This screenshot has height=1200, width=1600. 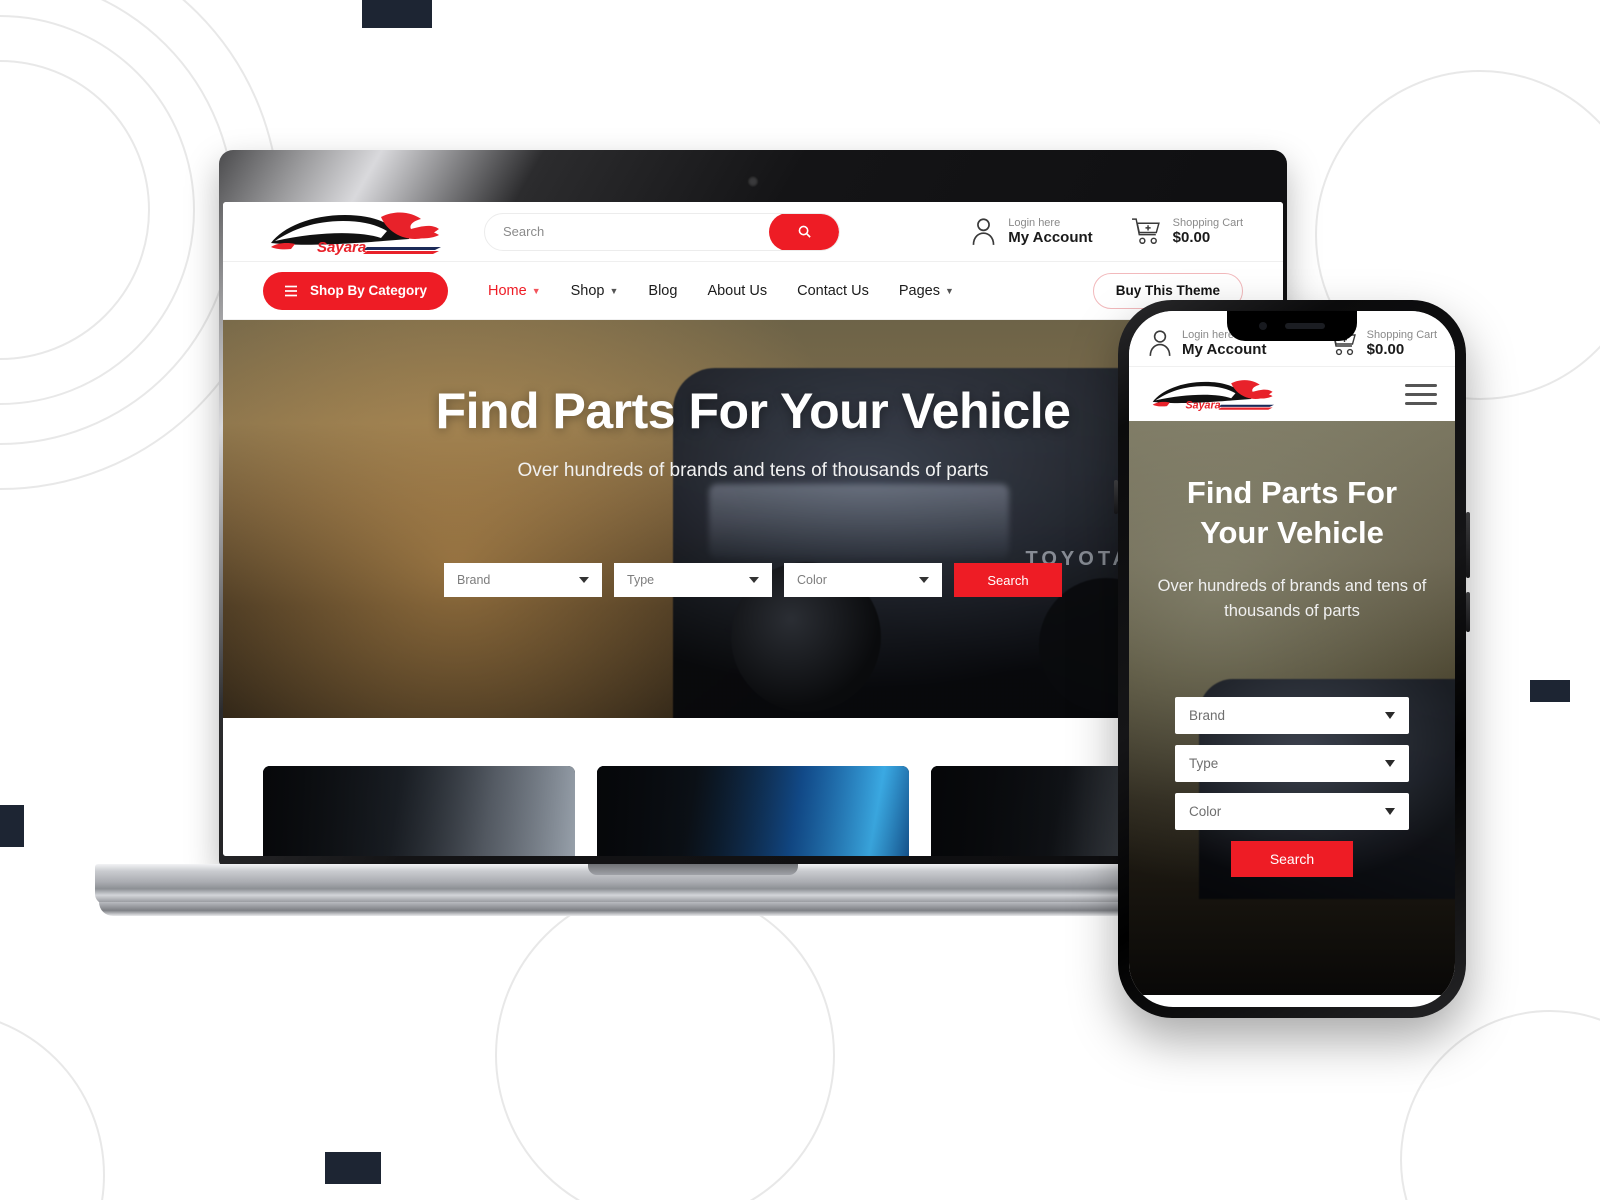 I want to click on mobile-color-select: Color, so click(x=1292, y=811).